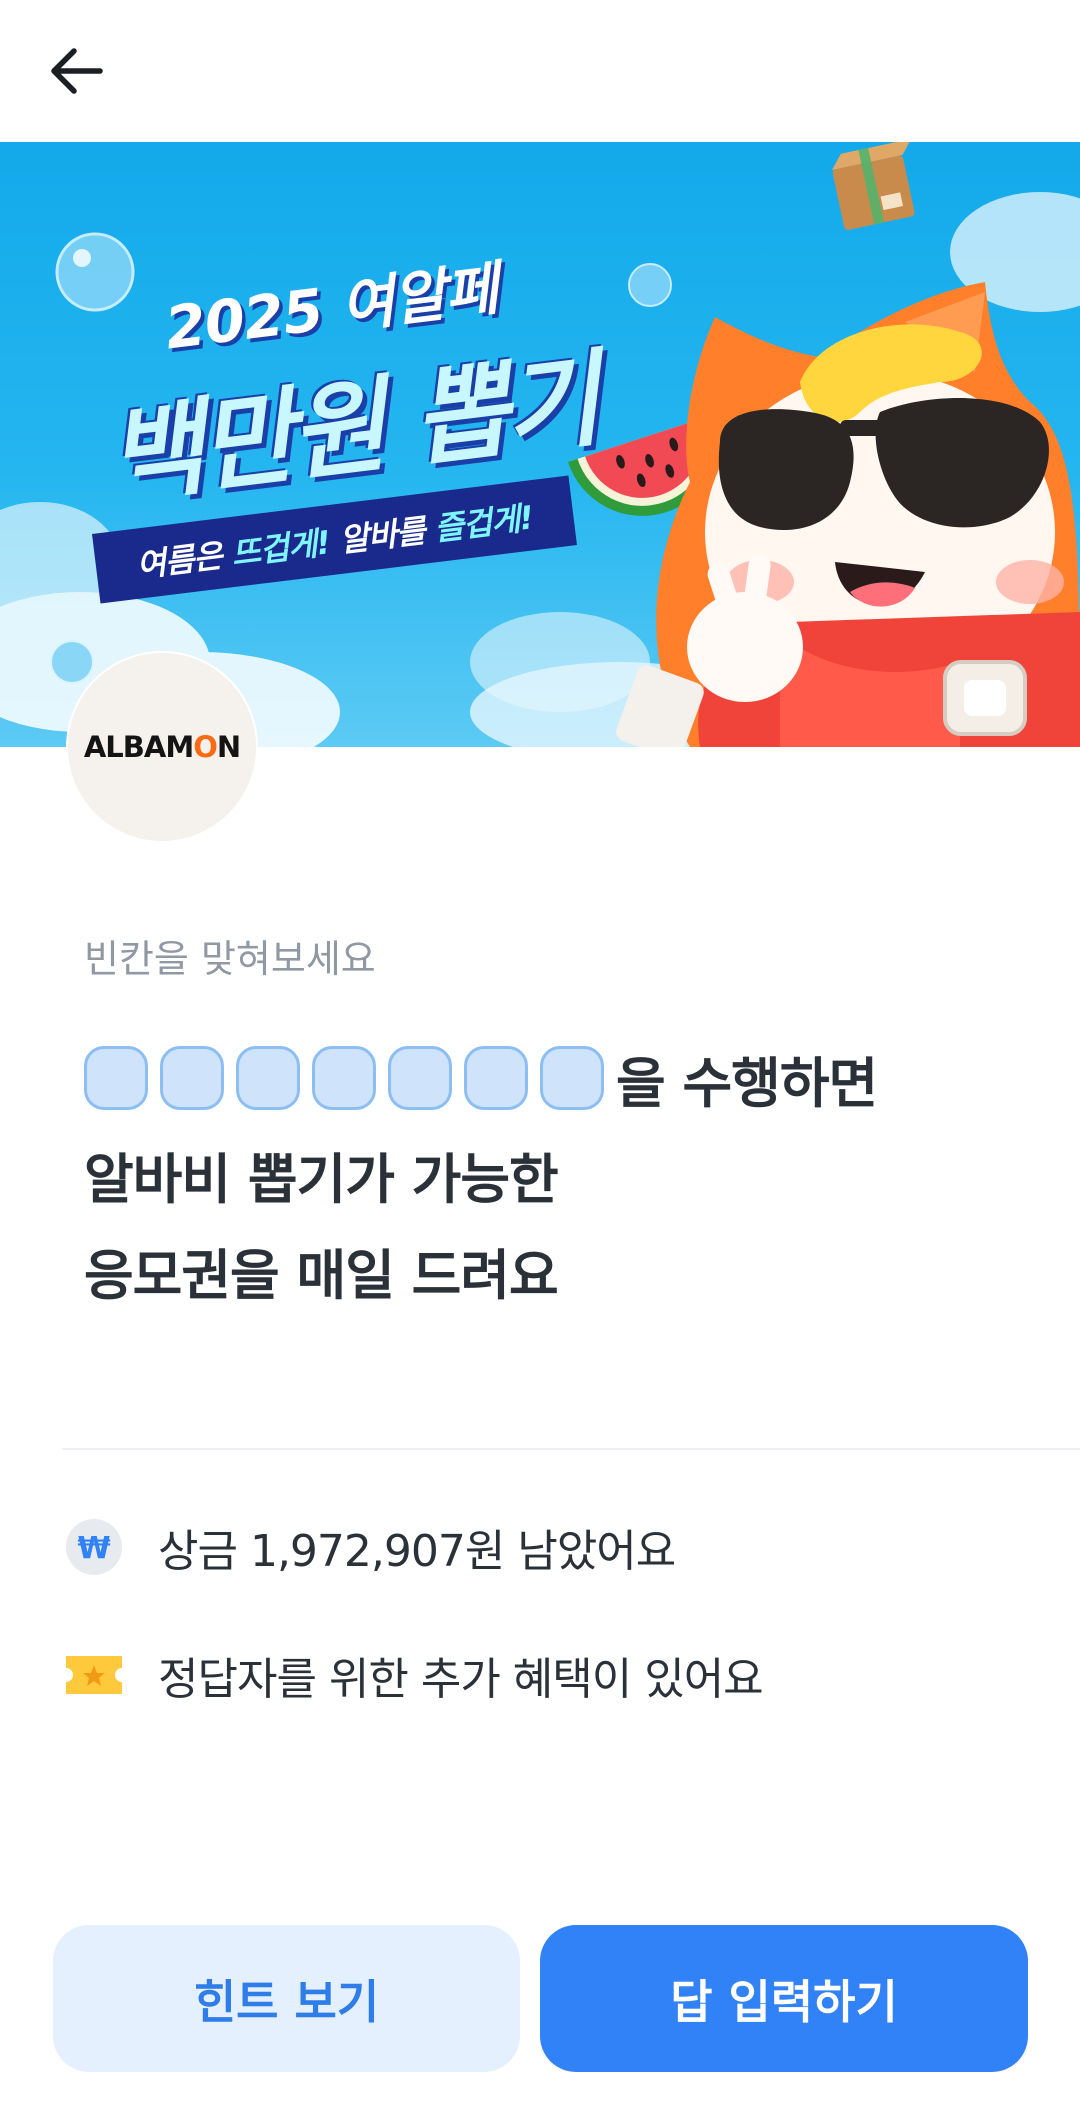  I want to click on answer-blanks, so click(350, 1078).